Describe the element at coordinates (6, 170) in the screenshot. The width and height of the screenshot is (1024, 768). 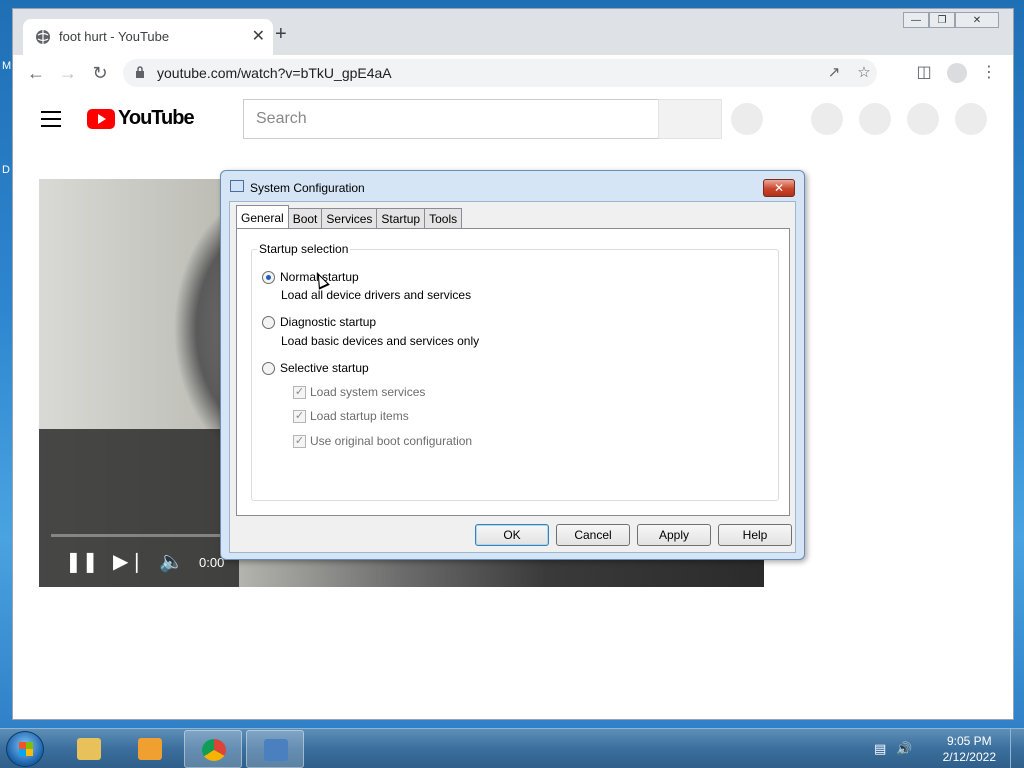
I see `desktop-label: D` at that location.